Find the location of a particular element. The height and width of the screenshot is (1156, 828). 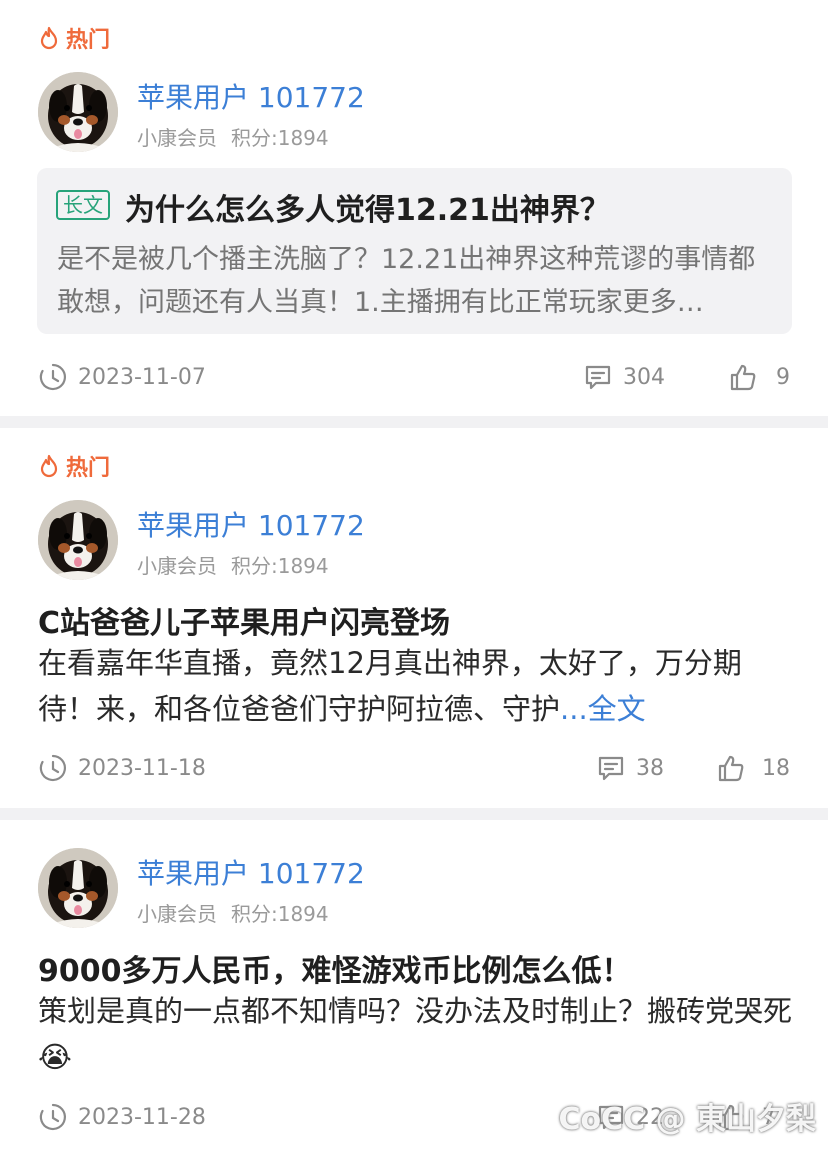

post-footer: 2023-11-07 304 9 is located at coordinates (415, 377).